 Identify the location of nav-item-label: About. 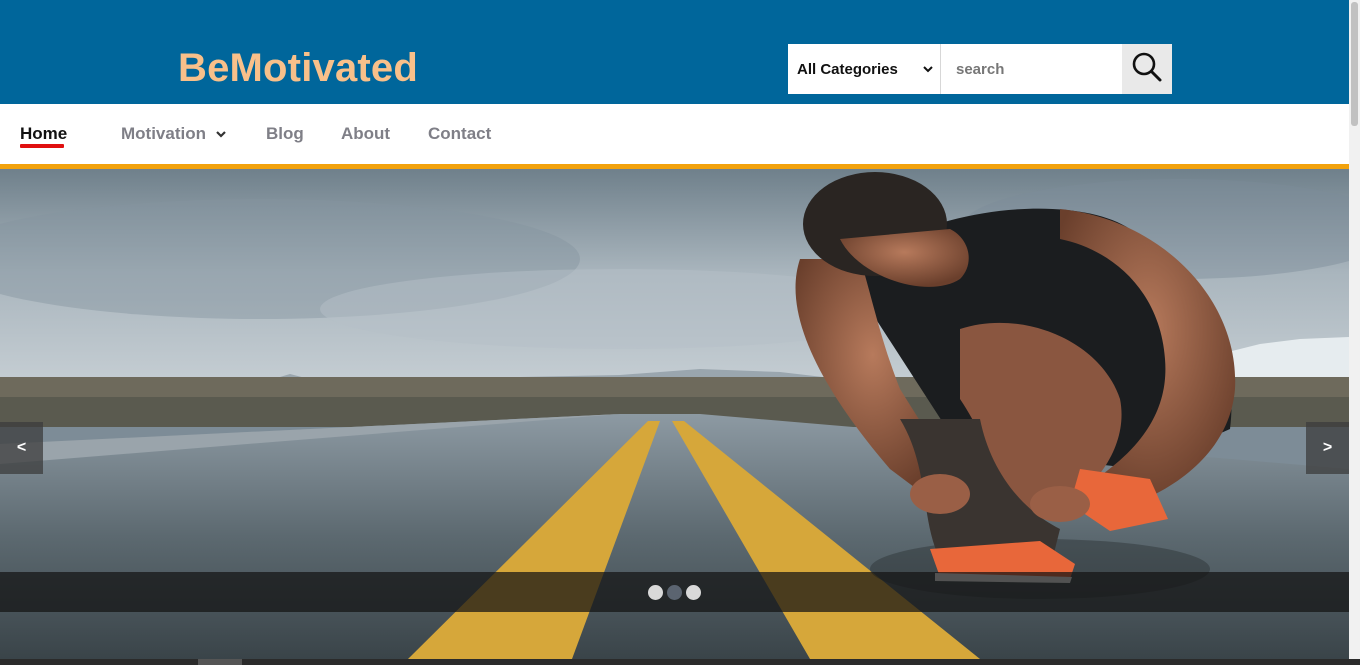
(366, 133).